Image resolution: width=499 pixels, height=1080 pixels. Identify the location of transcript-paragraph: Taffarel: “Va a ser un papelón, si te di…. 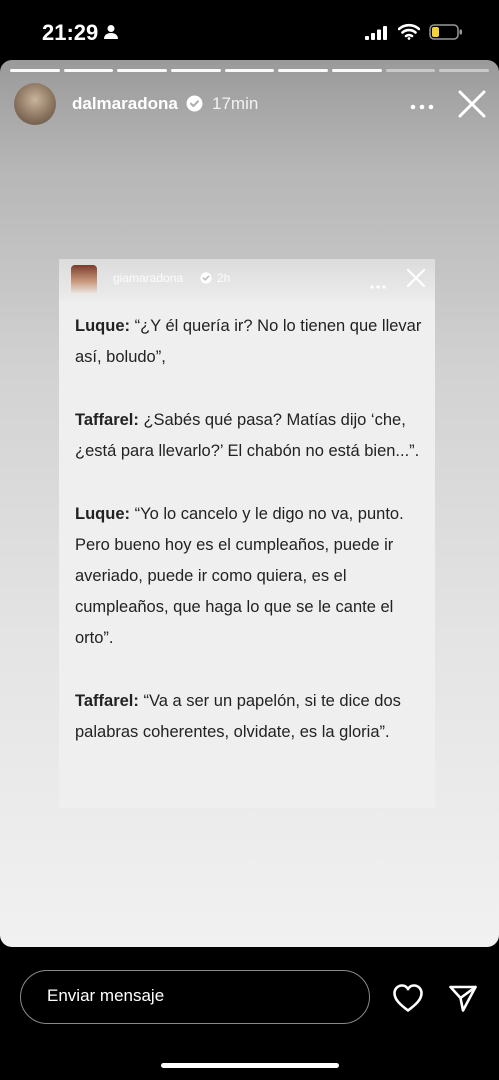
(249, 717).